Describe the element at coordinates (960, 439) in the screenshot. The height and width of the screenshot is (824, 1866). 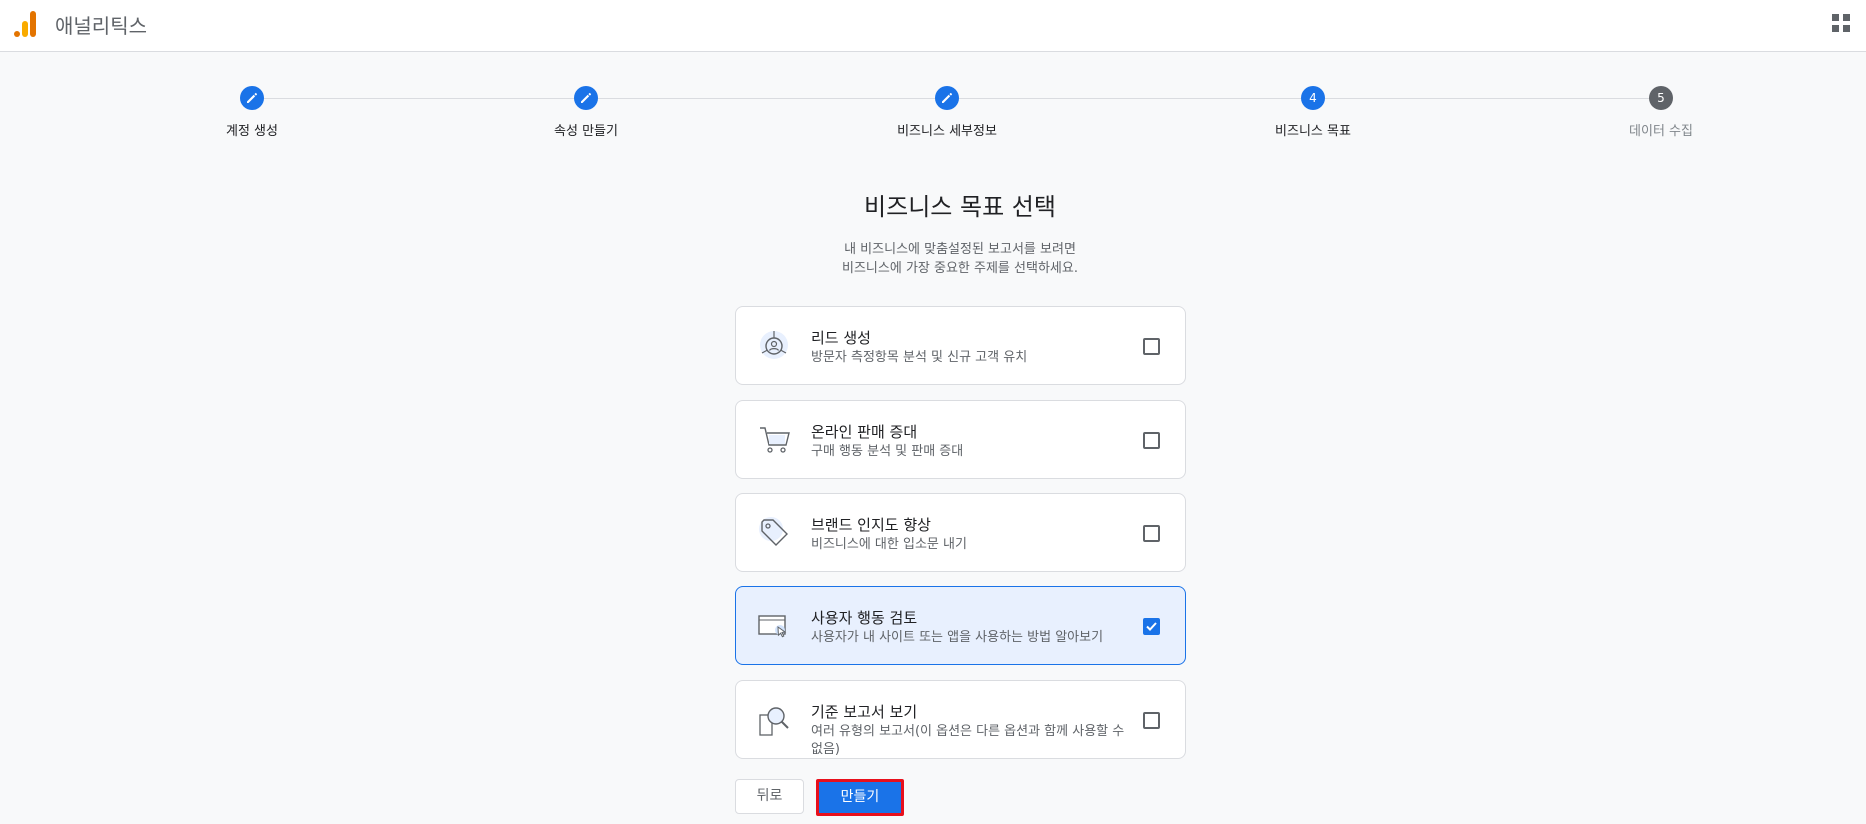
I see `goal-option-online-sales: 온라인 판매 증대 구매 행동 분석 및 판매 증대` at that location.